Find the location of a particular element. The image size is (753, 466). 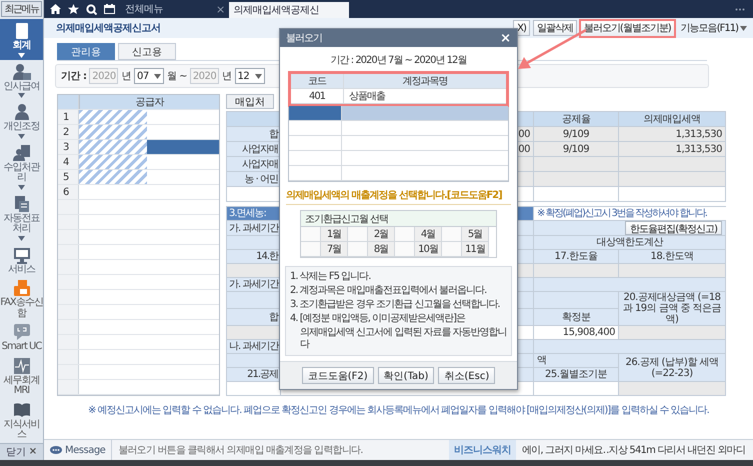

news-source: 비즈니스워치 is located at coordinates (482, 450).